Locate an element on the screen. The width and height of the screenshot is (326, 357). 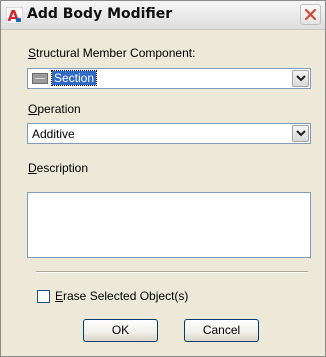
erase-selected-objects-checkbox is located at coordinates (43, 296).